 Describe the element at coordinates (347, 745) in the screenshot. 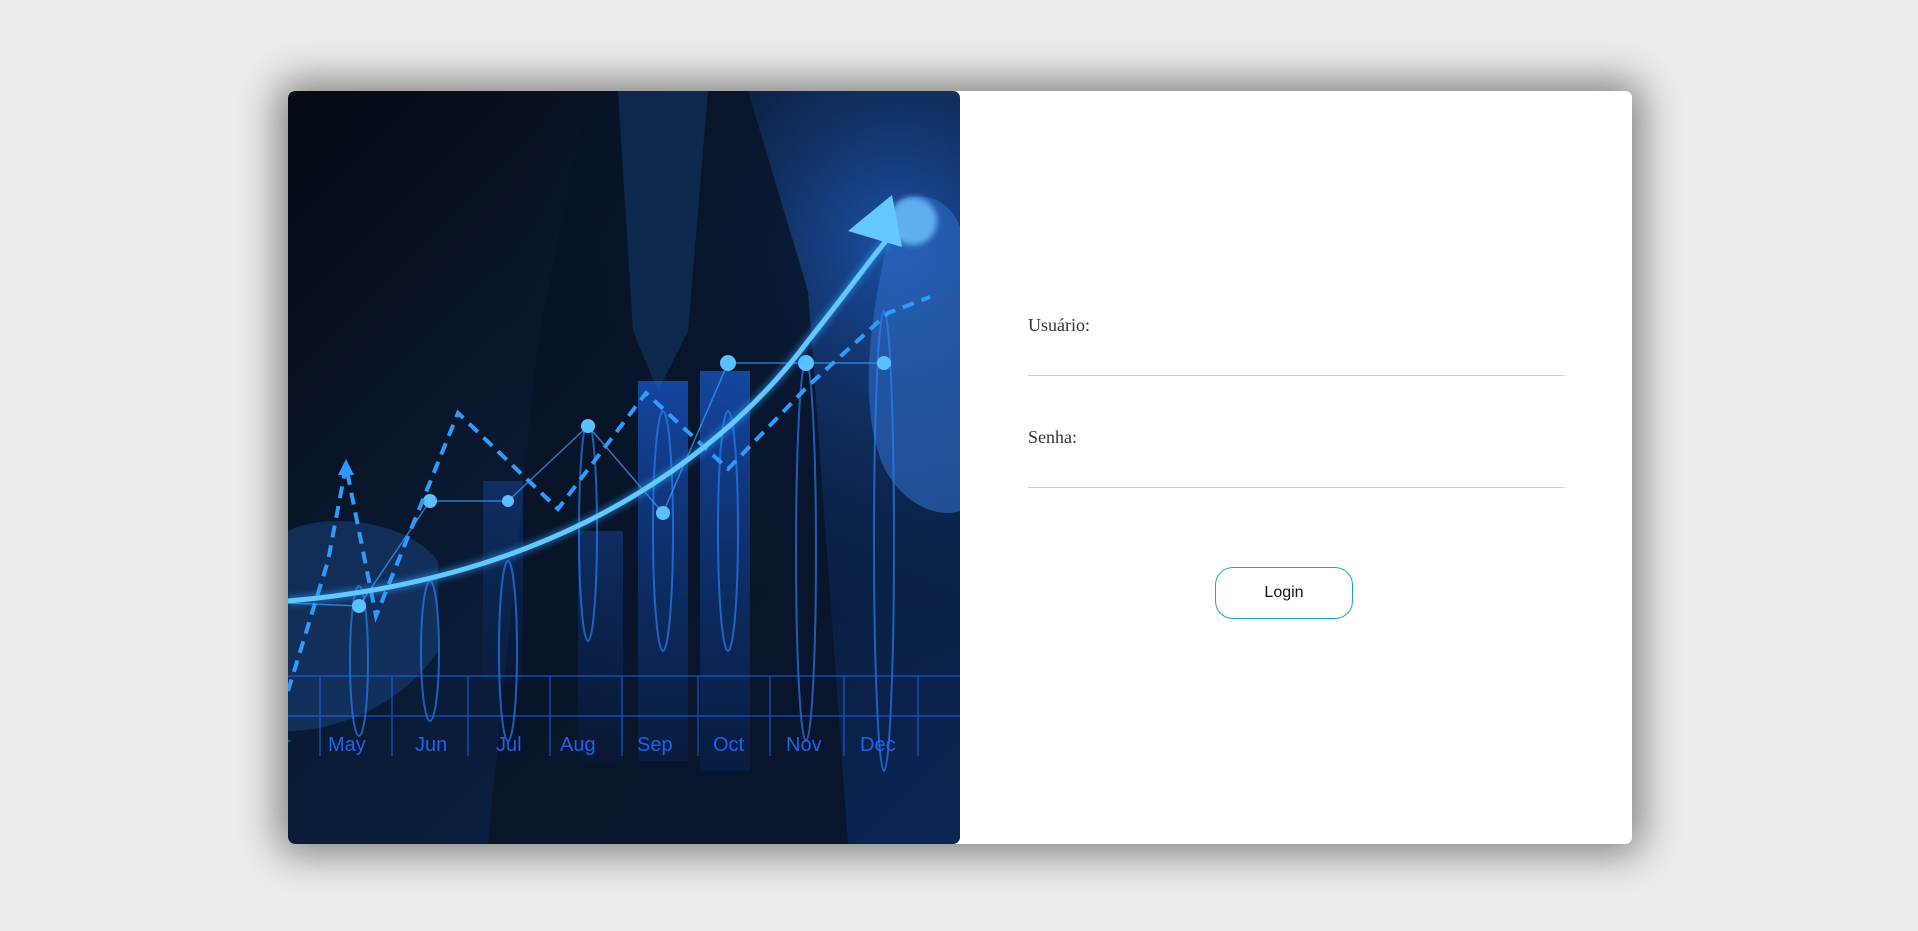

I see `month-label: May` at that location.